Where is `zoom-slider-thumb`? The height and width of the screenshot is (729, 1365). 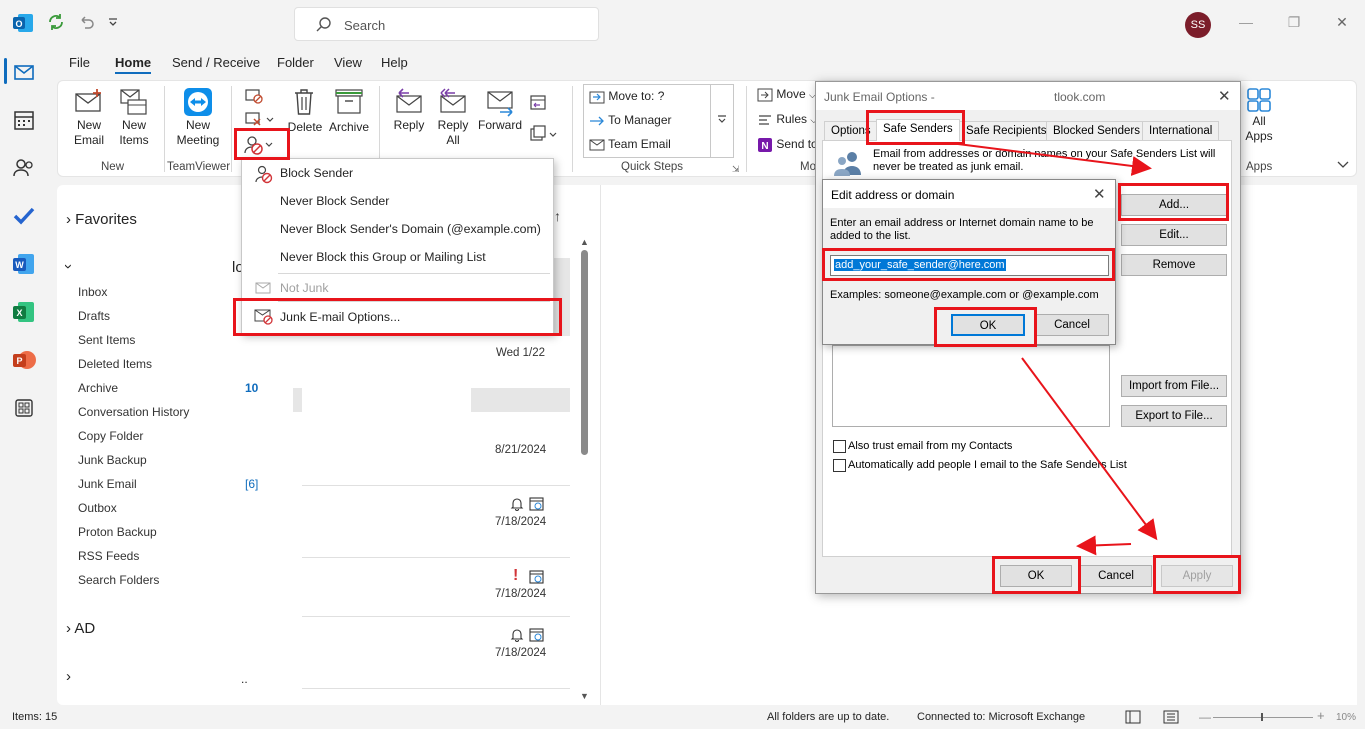 zoom-slider-thumb is located at coordinates (1262, 717).